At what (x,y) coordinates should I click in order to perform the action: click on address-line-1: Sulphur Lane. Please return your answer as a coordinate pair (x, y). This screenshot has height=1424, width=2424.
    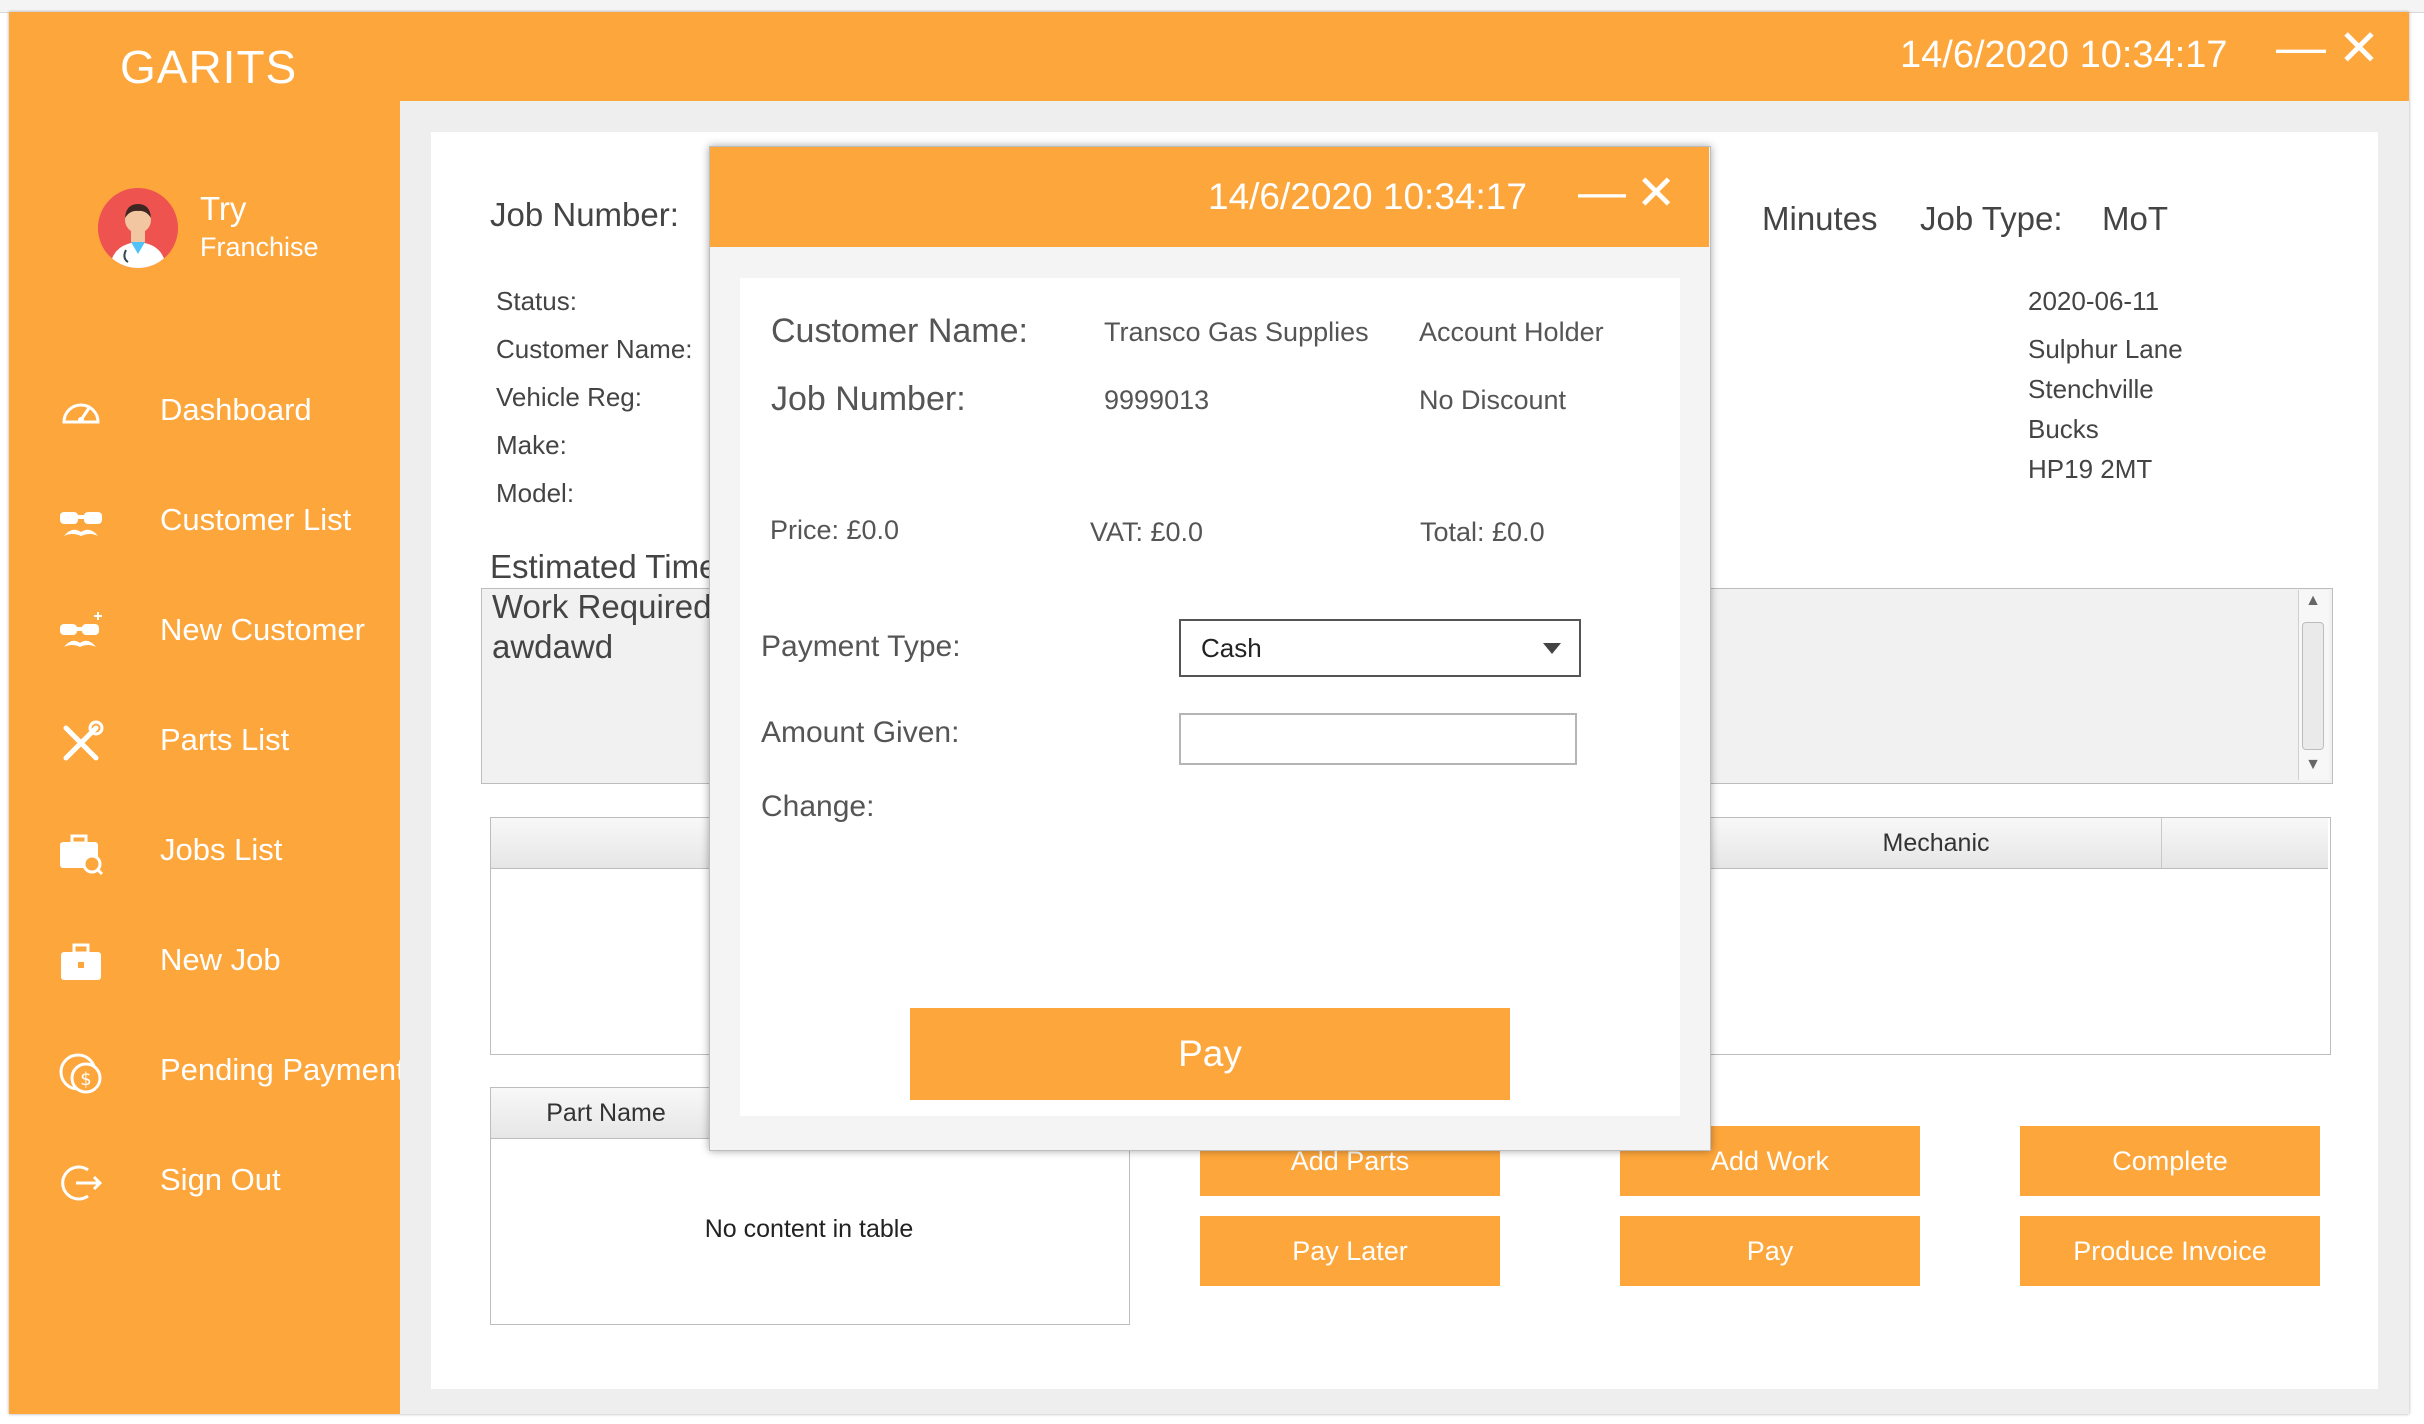
    Looking at the image, I should click on (2105, 349).